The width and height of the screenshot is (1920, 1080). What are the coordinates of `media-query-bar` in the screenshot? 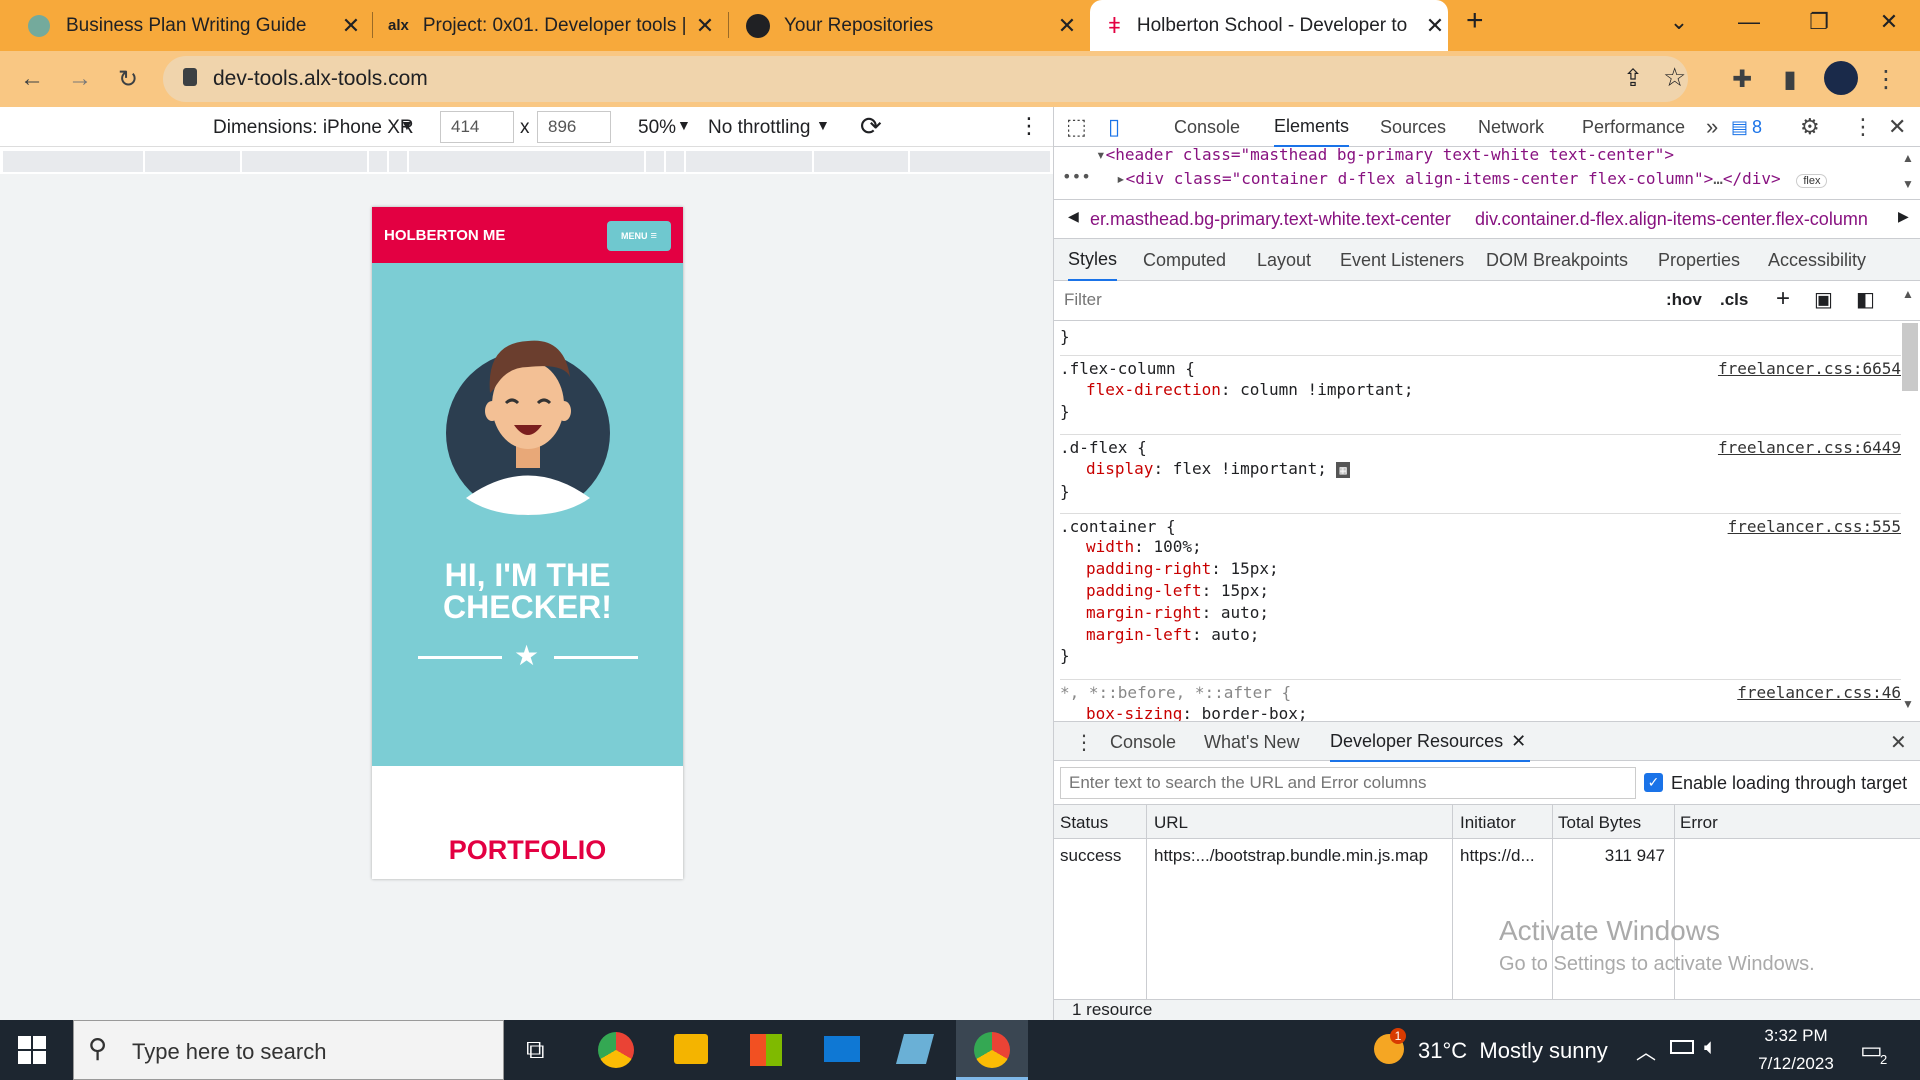 It's located at (526, 161).